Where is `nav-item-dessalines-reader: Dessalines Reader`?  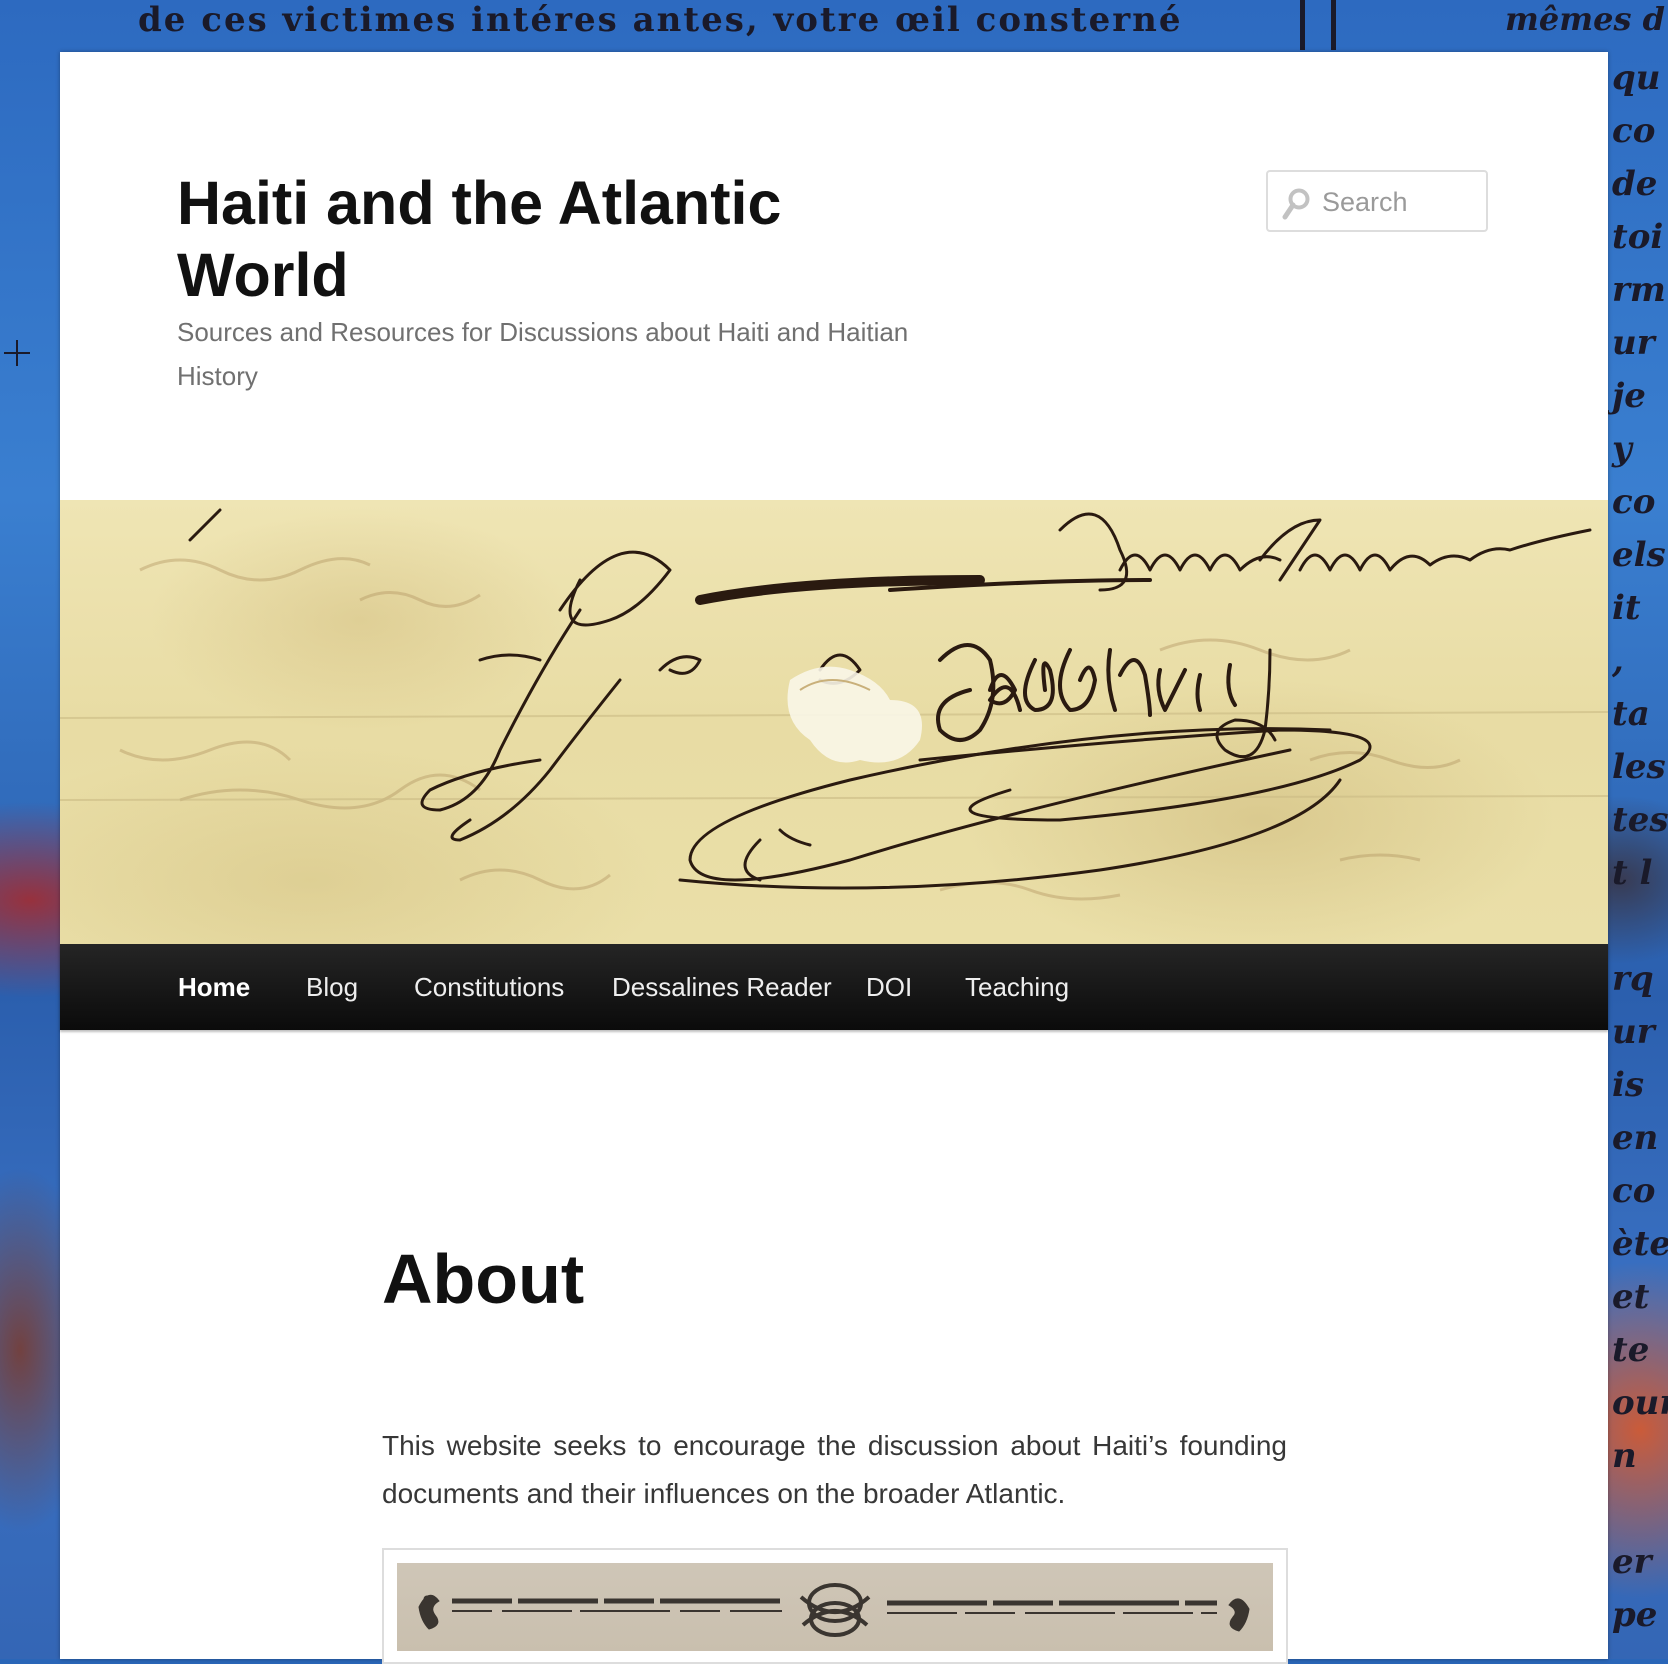
nav-item-dessalines-reader: Dessalines Reader is located at coordinates (722, 987).